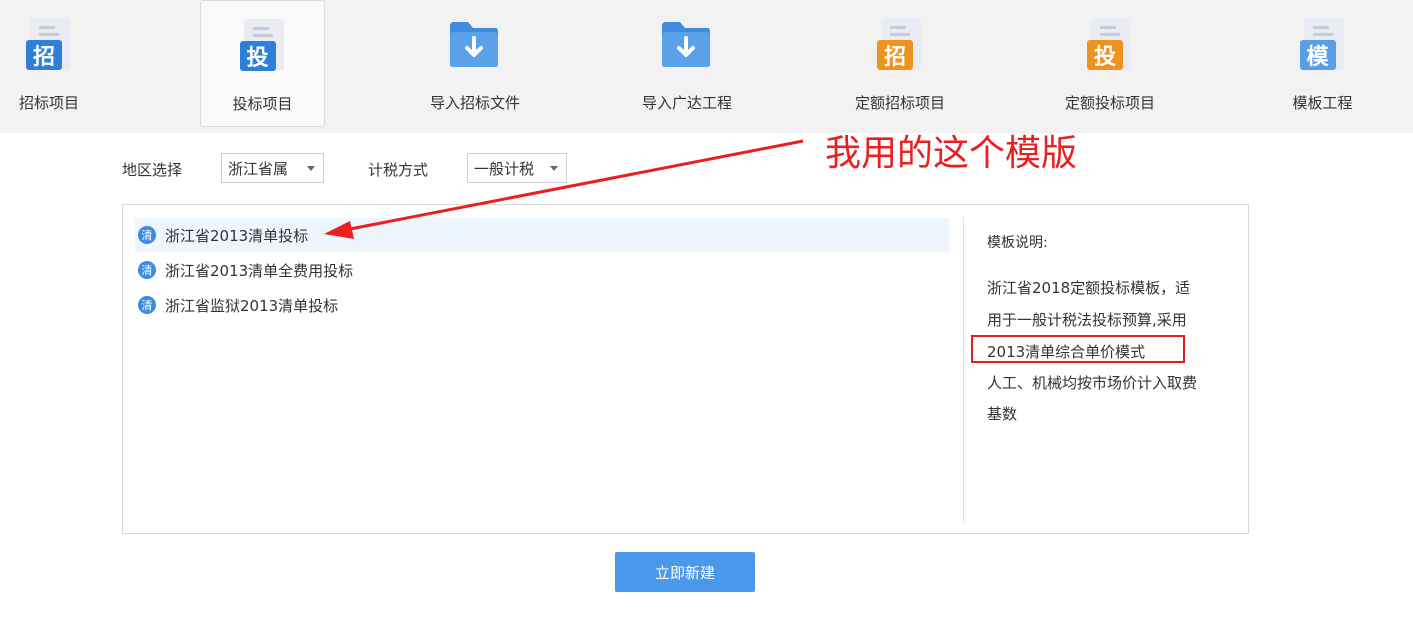 This screenshot has width=1413, height=640. What do you see at coordinates (564, 189) in the screenshot?
I see `annotation-arrow` at bounding box center [564, 189].